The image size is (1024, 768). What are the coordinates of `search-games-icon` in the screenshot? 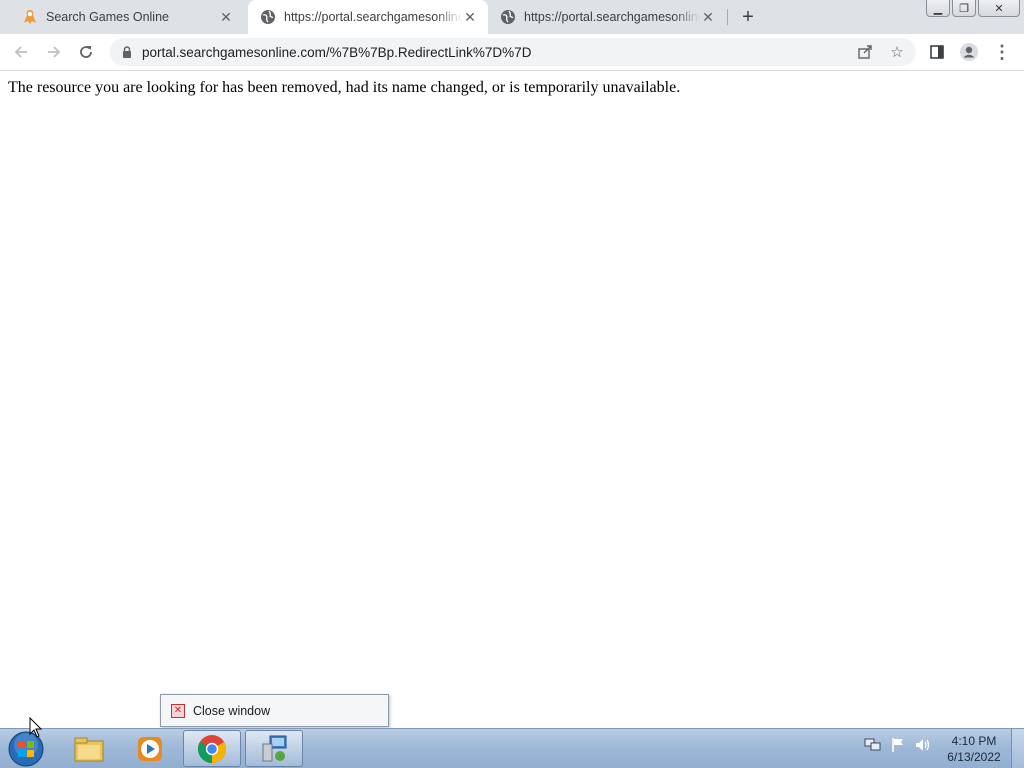 It's located at (30, 17).